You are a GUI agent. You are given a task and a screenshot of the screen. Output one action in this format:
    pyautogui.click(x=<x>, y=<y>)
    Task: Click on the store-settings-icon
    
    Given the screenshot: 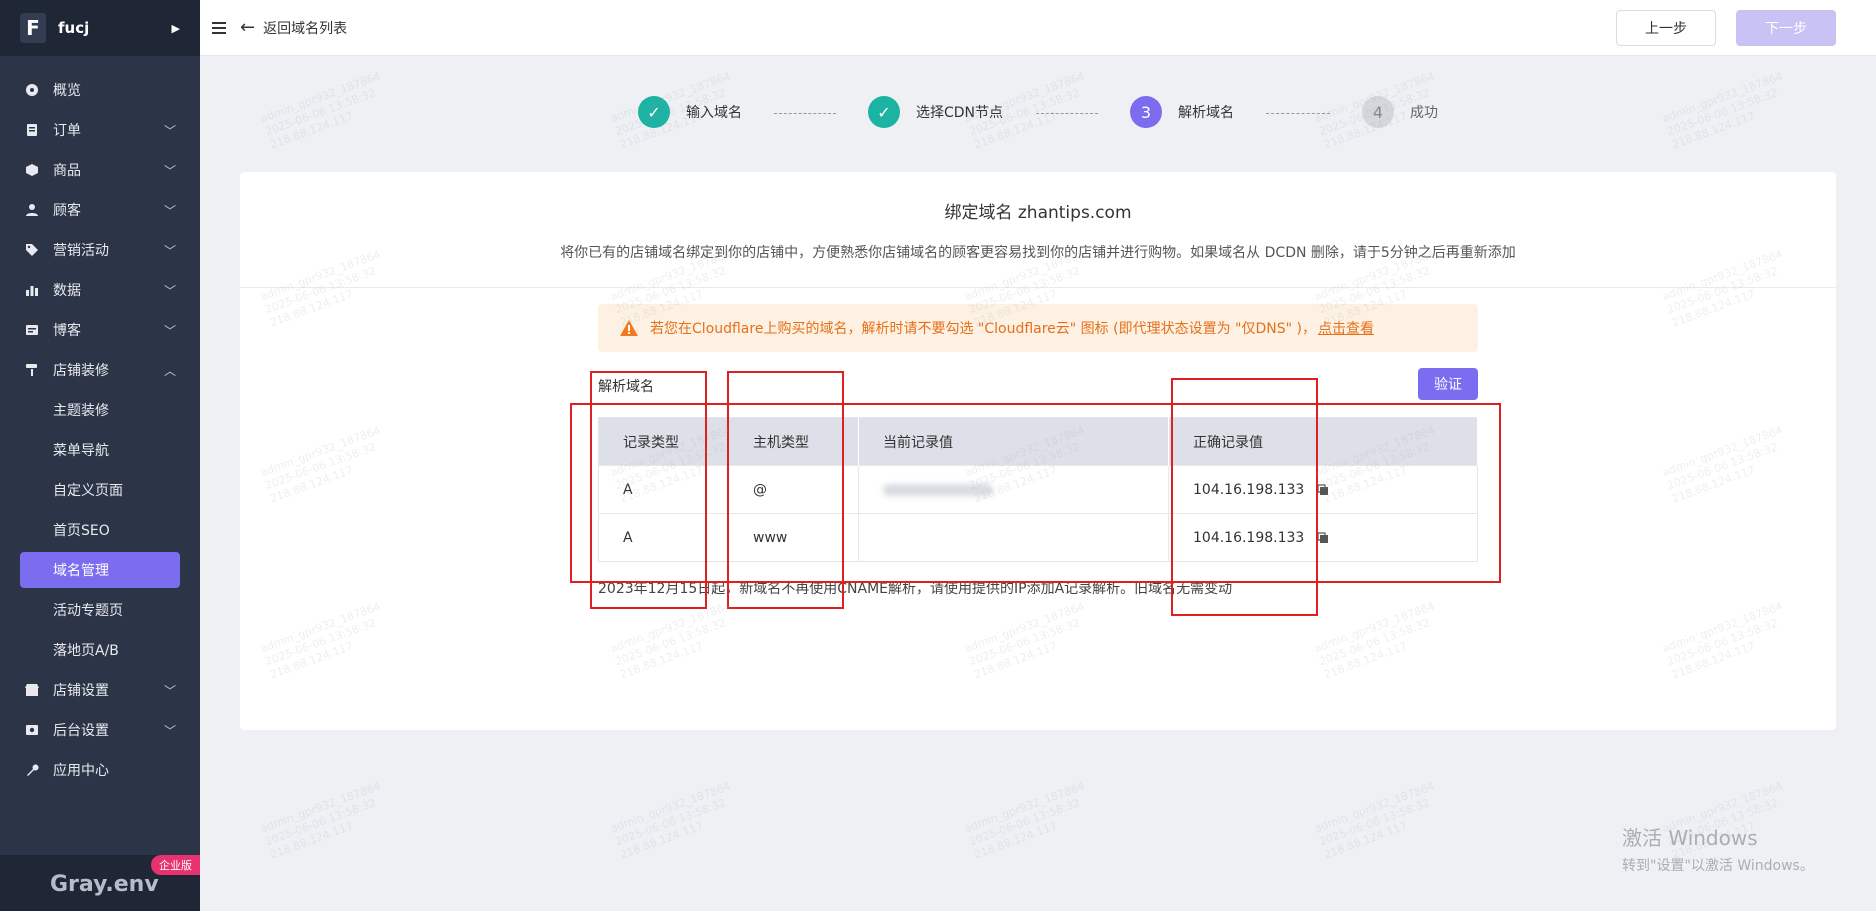 What is the action you would take?
    pyautogui.click(x=32, y=690)
    